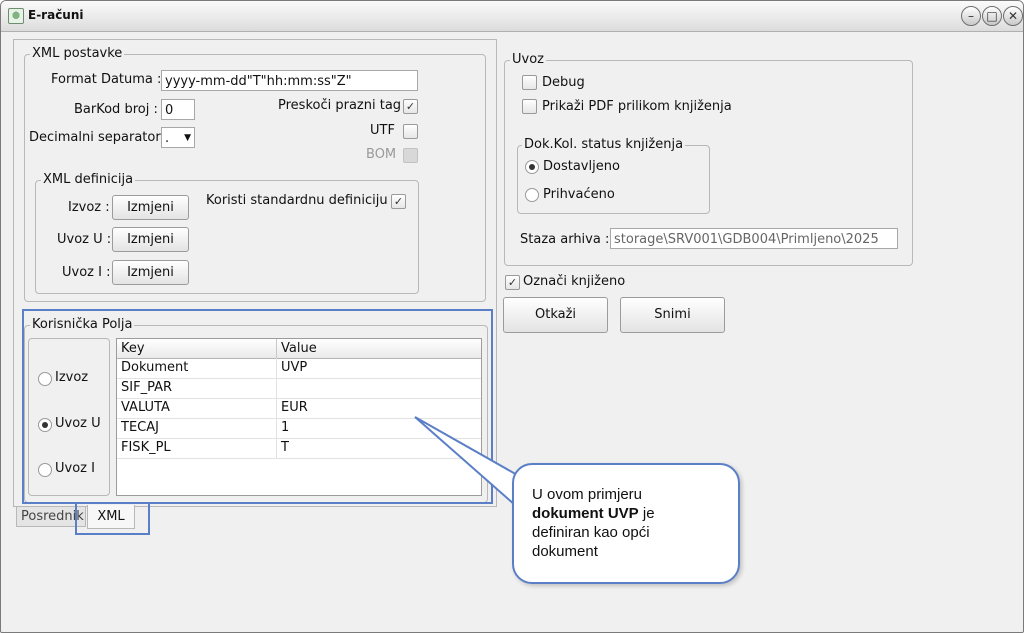  Describe the element at coordinates (410, 155) in the screenshot. I see `bom-checkbox` at that location.